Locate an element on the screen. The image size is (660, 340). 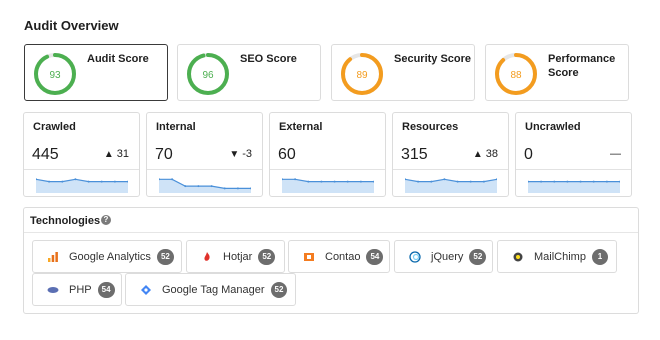
internal-delta-value: -3 is located at coordinates (247, 154).